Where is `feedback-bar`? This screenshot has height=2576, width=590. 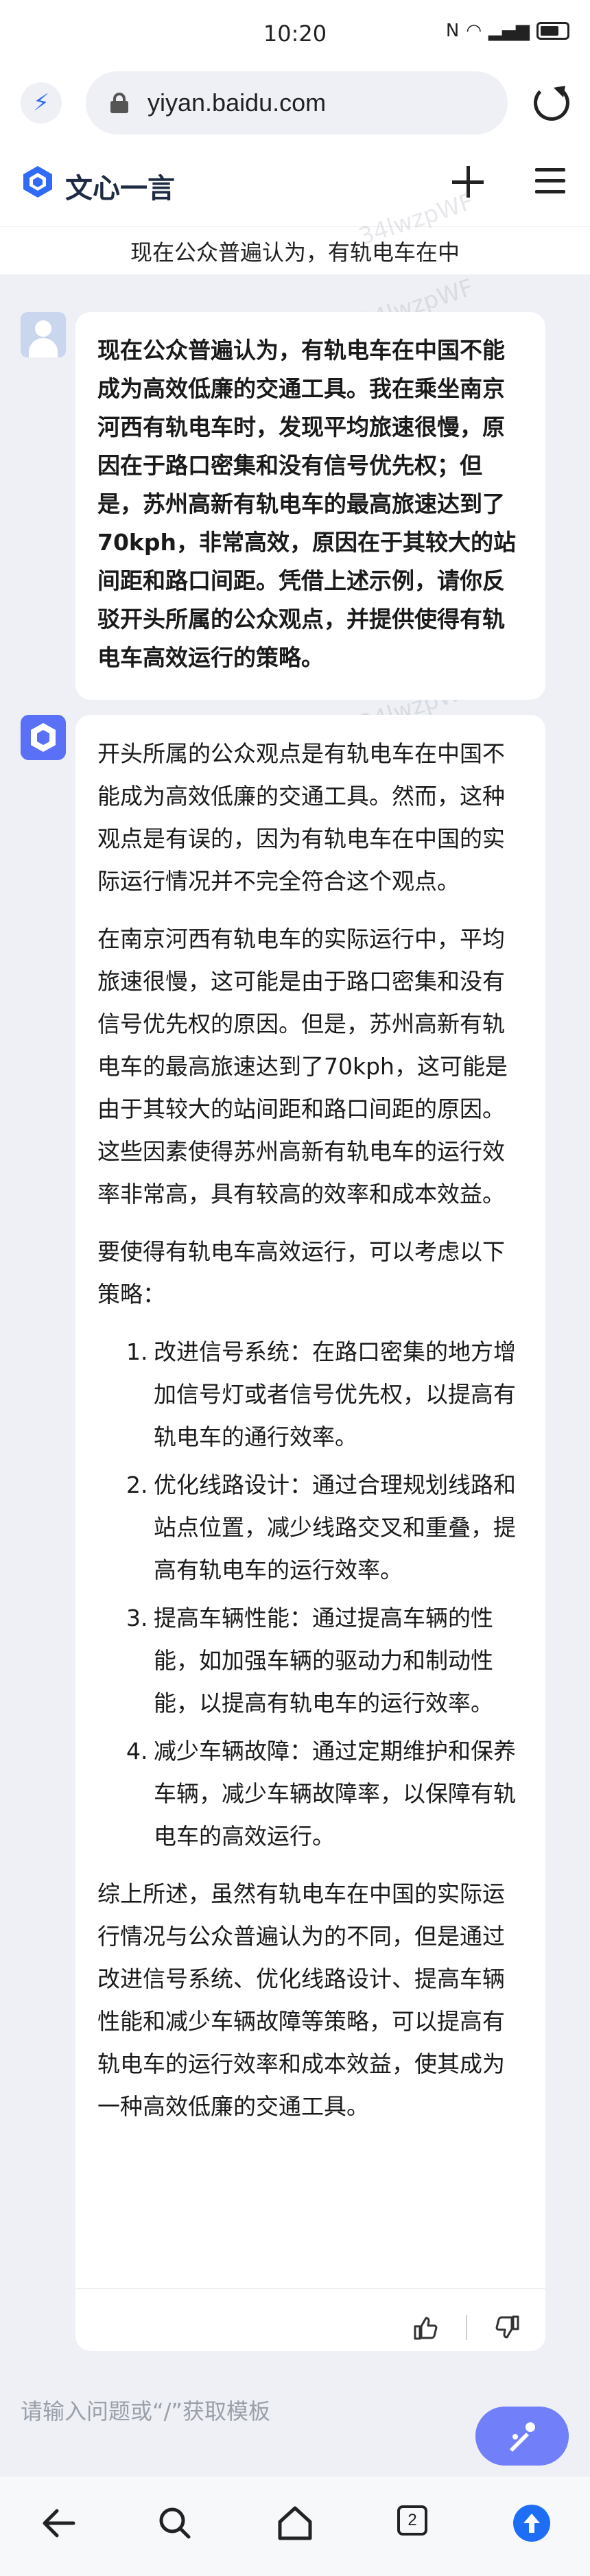 feedback-bar is located at coordinates (466, 2327).